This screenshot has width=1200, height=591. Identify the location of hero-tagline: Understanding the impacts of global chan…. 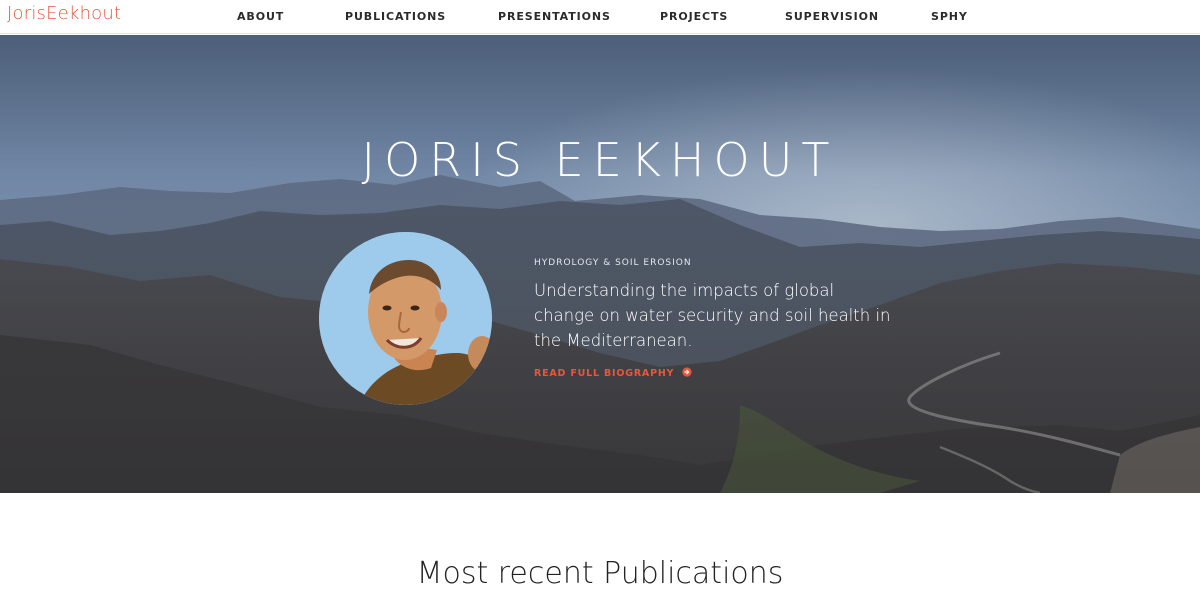
(712, 315).